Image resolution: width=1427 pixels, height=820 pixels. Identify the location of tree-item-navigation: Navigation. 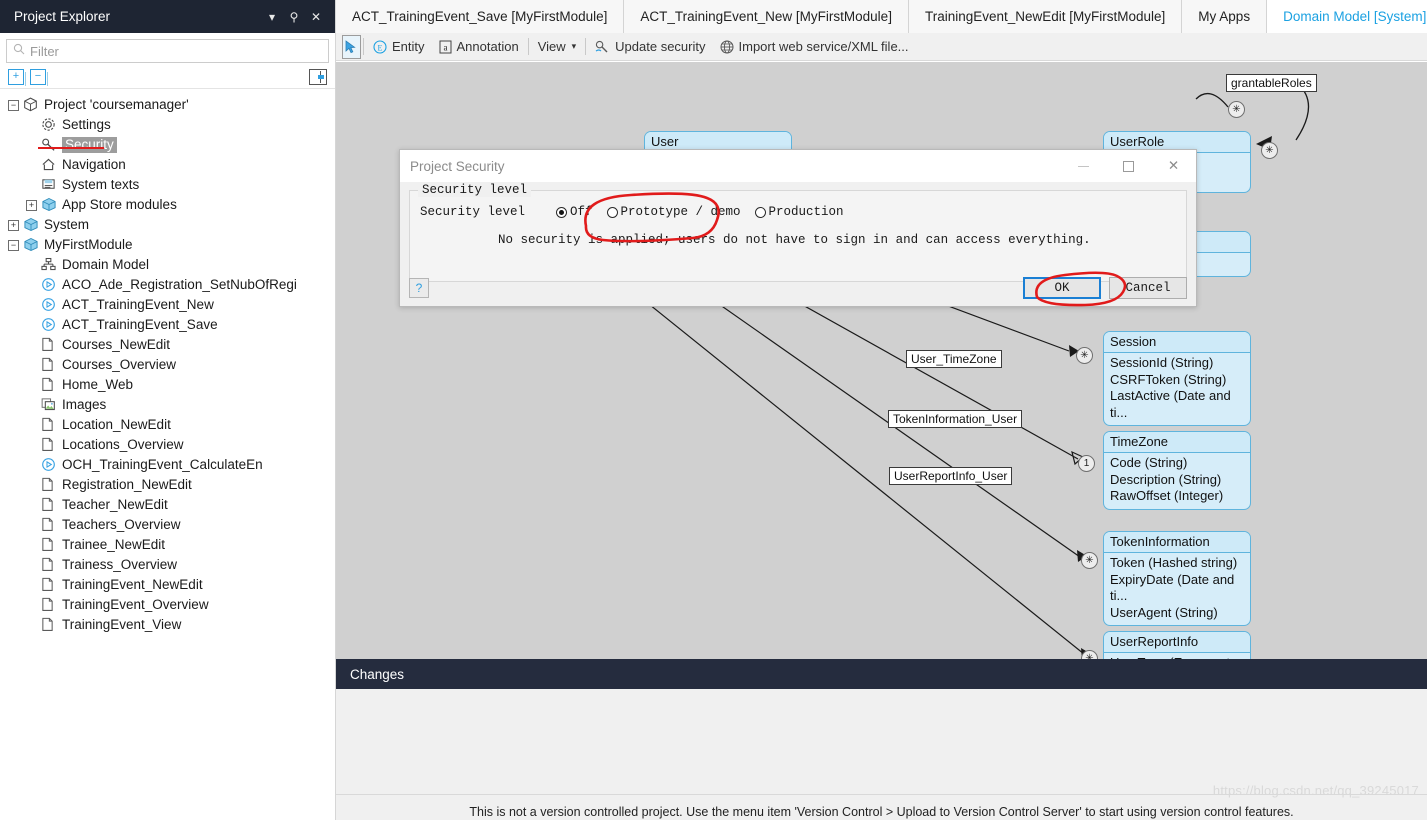
(167, 165).